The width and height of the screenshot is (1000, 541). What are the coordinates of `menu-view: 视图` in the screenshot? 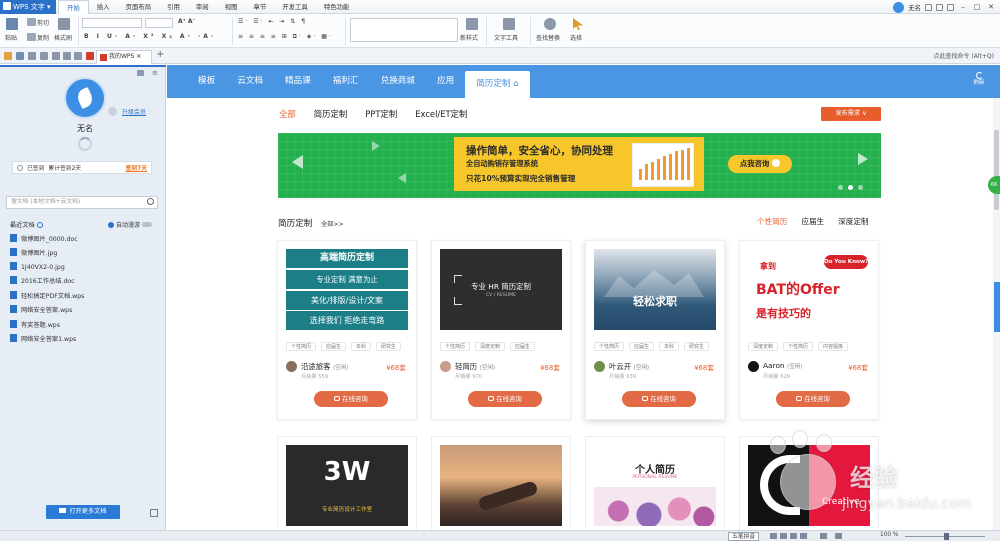 It's located at (231, 7).